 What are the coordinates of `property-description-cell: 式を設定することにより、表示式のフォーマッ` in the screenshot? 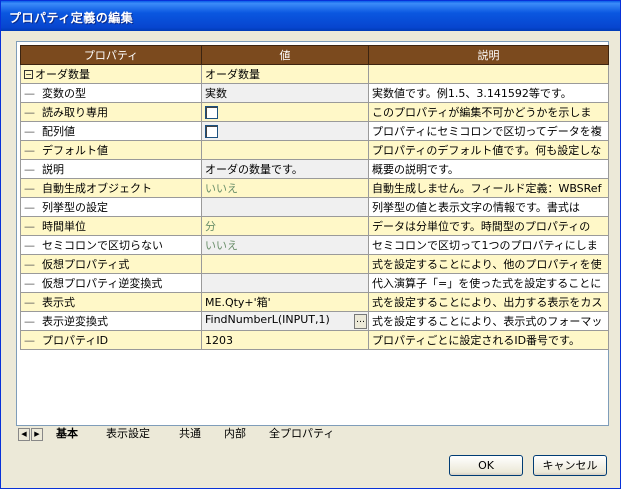 It's located at (488, 321).